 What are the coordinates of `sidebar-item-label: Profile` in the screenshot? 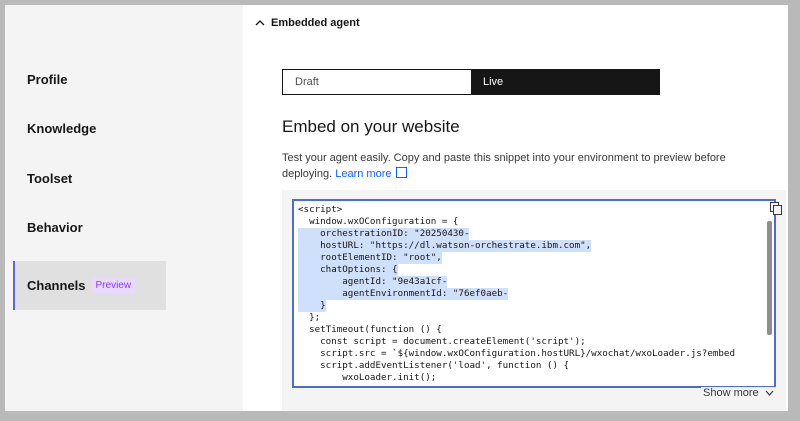 It's located at (47, 79).